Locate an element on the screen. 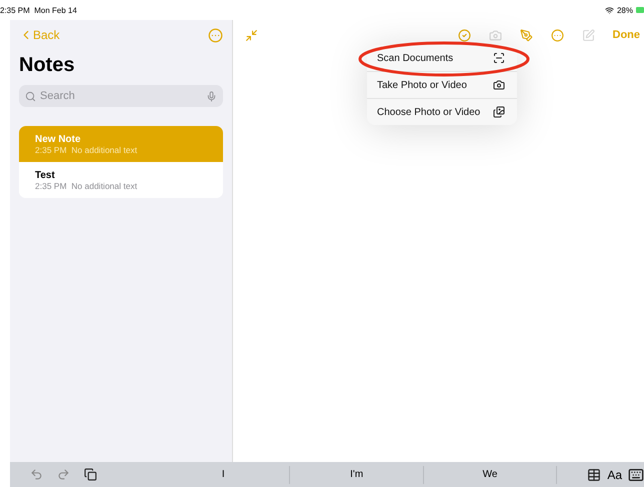 Image resolution: width=644 pixels, height=487 pixels. wifi-icon is located at coordinates (609, 10).